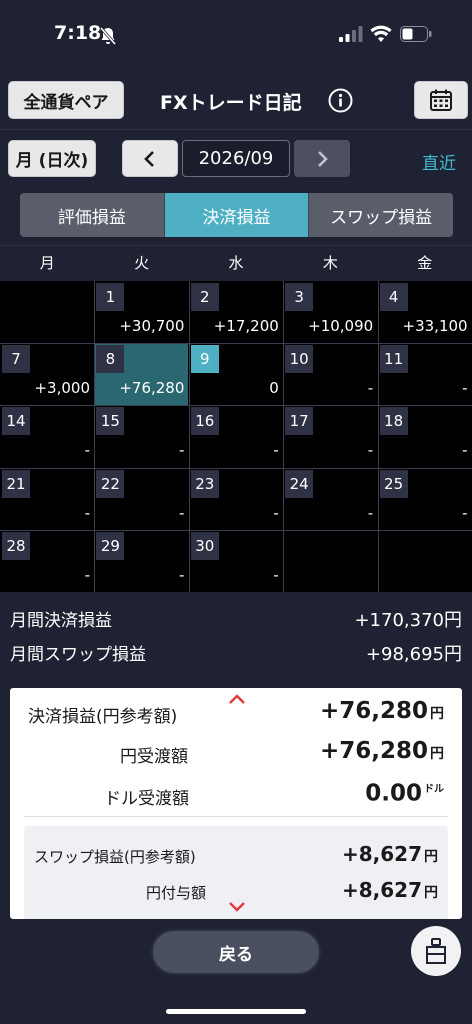 Image resolution: width=472 pixels, height=1024 pixels. I want to click on tab-settled: 決済損益, so click(237, 215).